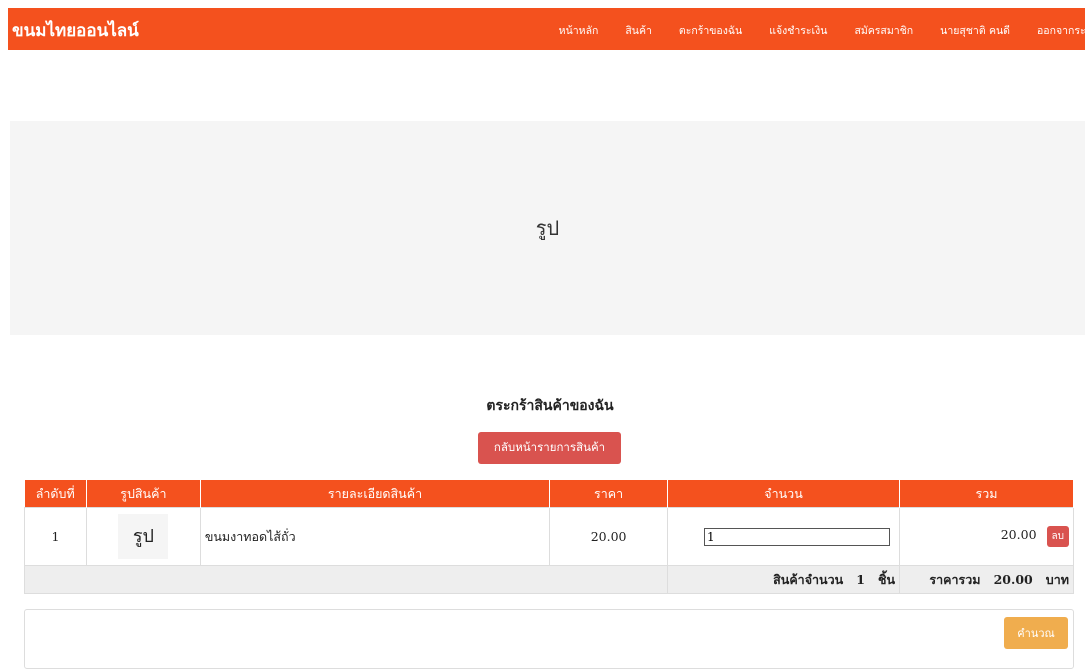 The width and height of the screenshot is (1085, 669). I want to click on nav-home-link: หน้าหลัก, so click(579, 30).